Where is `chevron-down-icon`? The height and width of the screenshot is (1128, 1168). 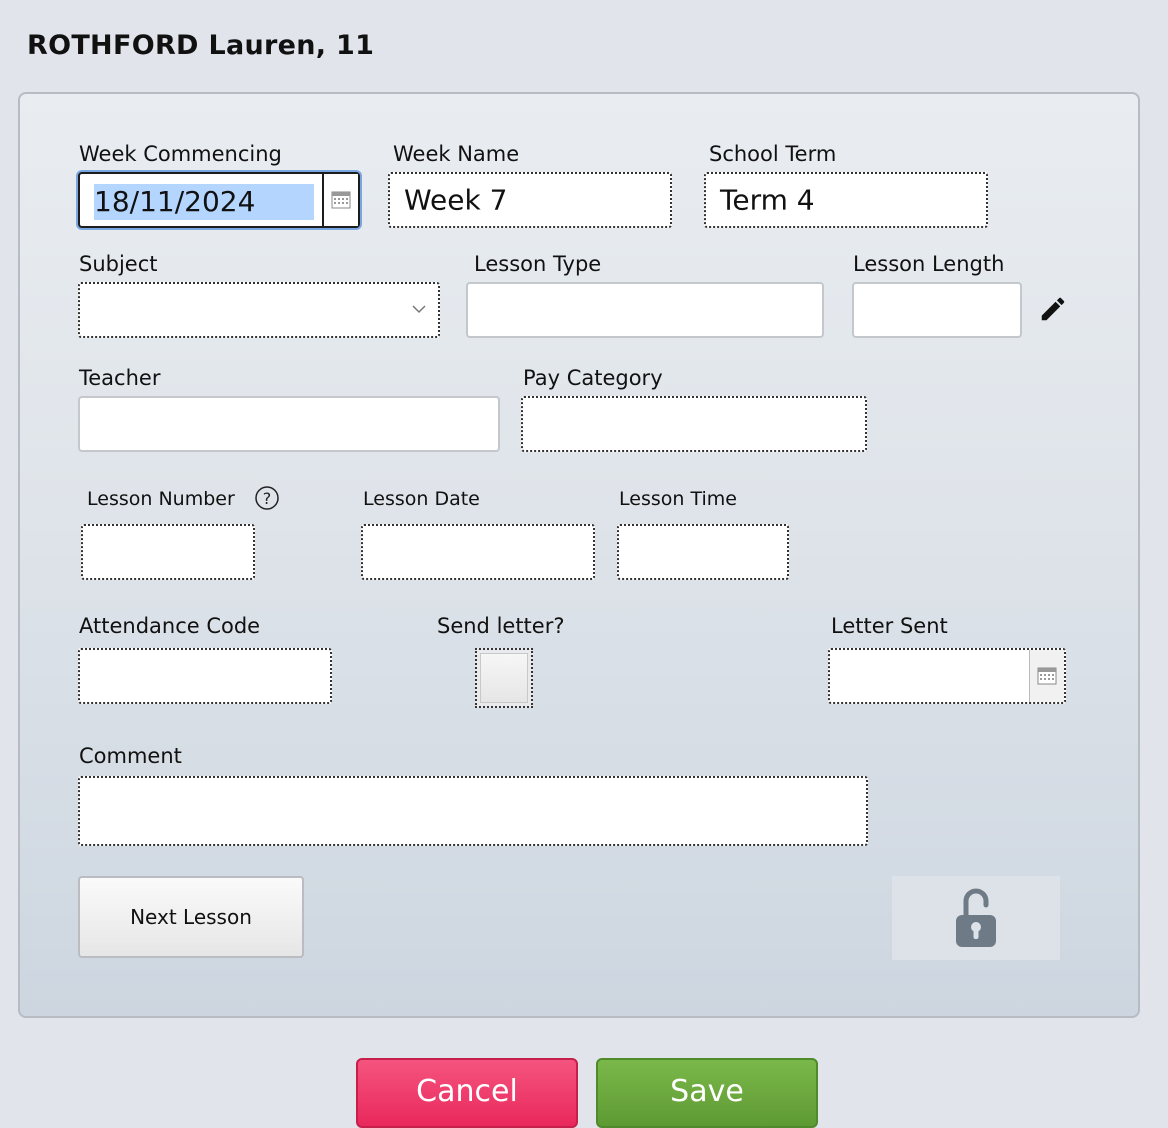
chevron-down-icon is located at coordinates (419, 309).